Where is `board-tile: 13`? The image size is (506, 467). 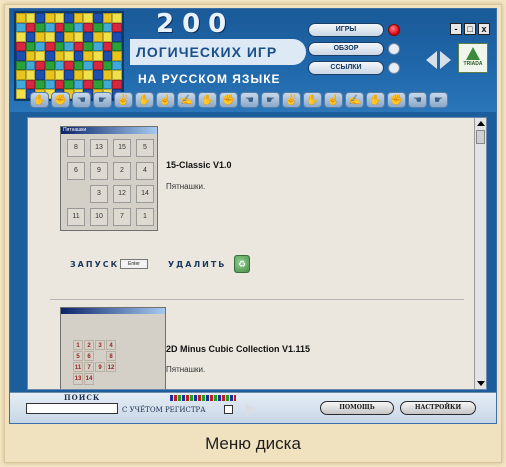
board-tile: 13 is located at coordinates (78, 379).